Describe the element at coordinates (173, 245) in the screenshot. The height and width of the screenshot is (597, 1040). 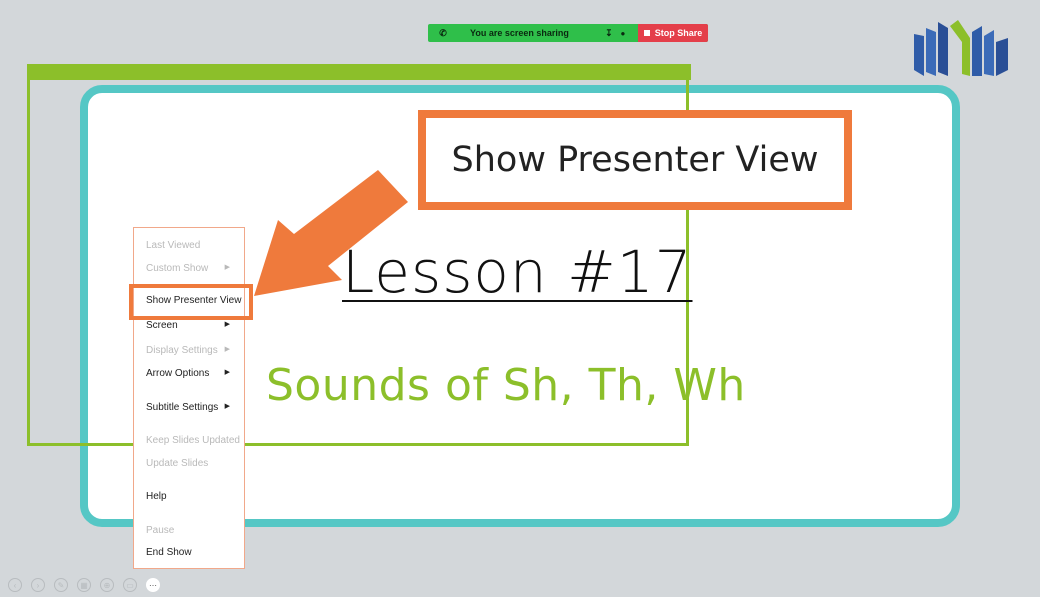
I see `menu-item-last-viewed: Last Viewed` at that location.